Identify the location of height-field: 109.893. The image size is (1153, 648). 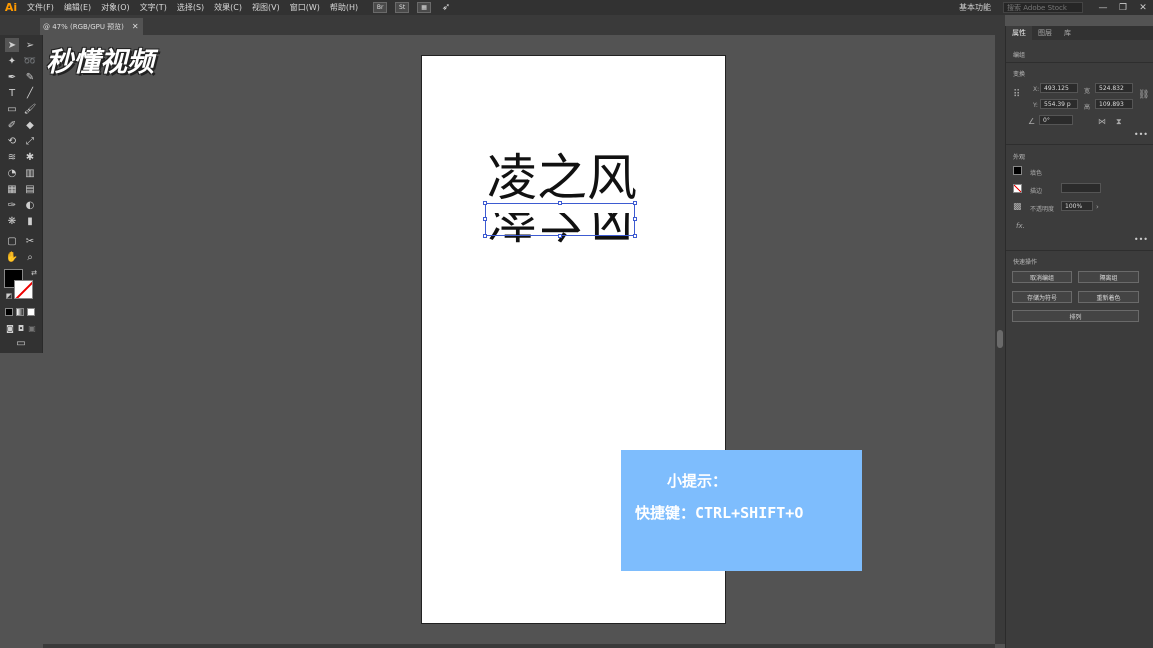
(1114, 104).